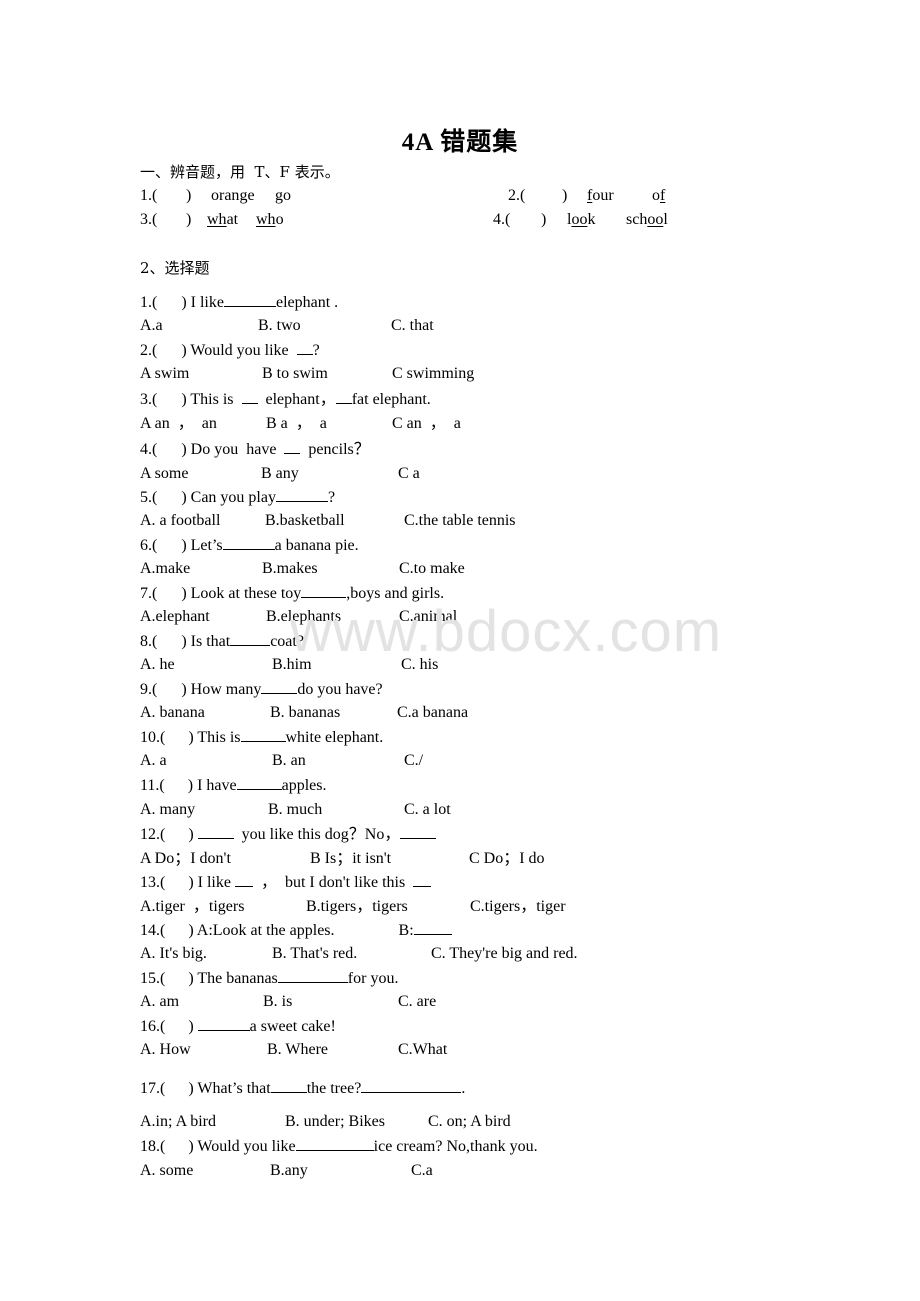  Describe the element at coordinates (417, 1002) in the screenshot. I see `option-c: C. are` at that location.